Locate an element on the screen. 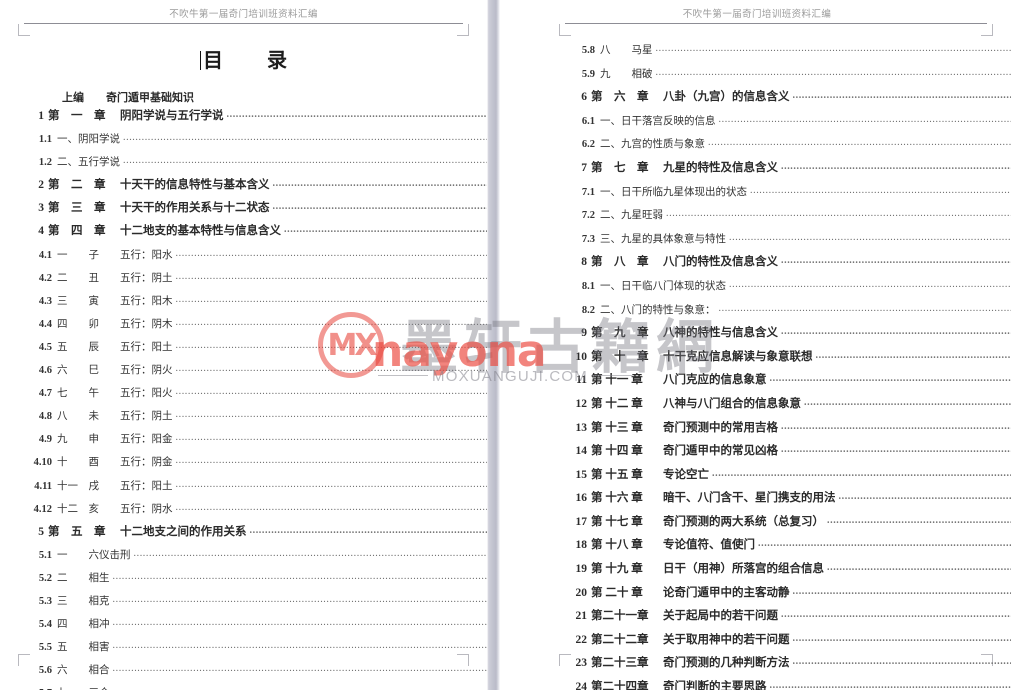  toc-entry: 4.12十二 亥 五行：阴水29 is located at coordinates (258, 509).